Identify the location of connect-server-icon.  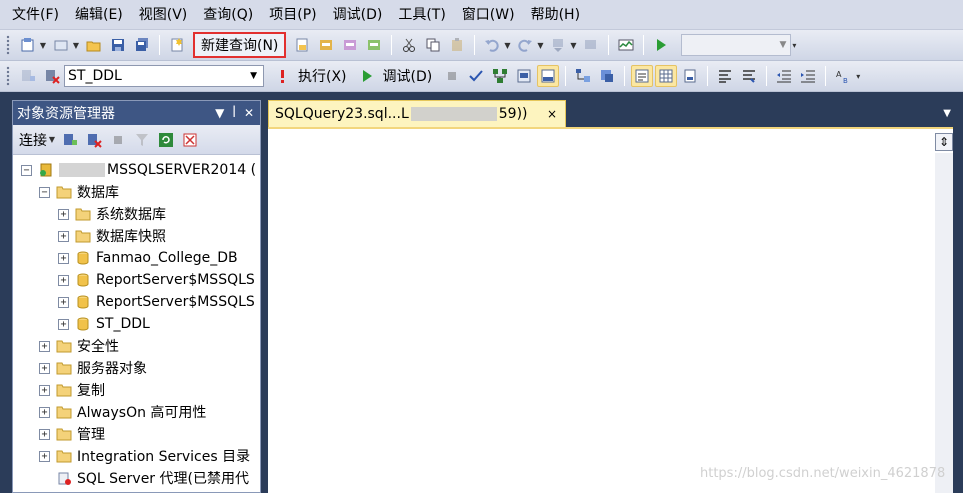
(70, 140).